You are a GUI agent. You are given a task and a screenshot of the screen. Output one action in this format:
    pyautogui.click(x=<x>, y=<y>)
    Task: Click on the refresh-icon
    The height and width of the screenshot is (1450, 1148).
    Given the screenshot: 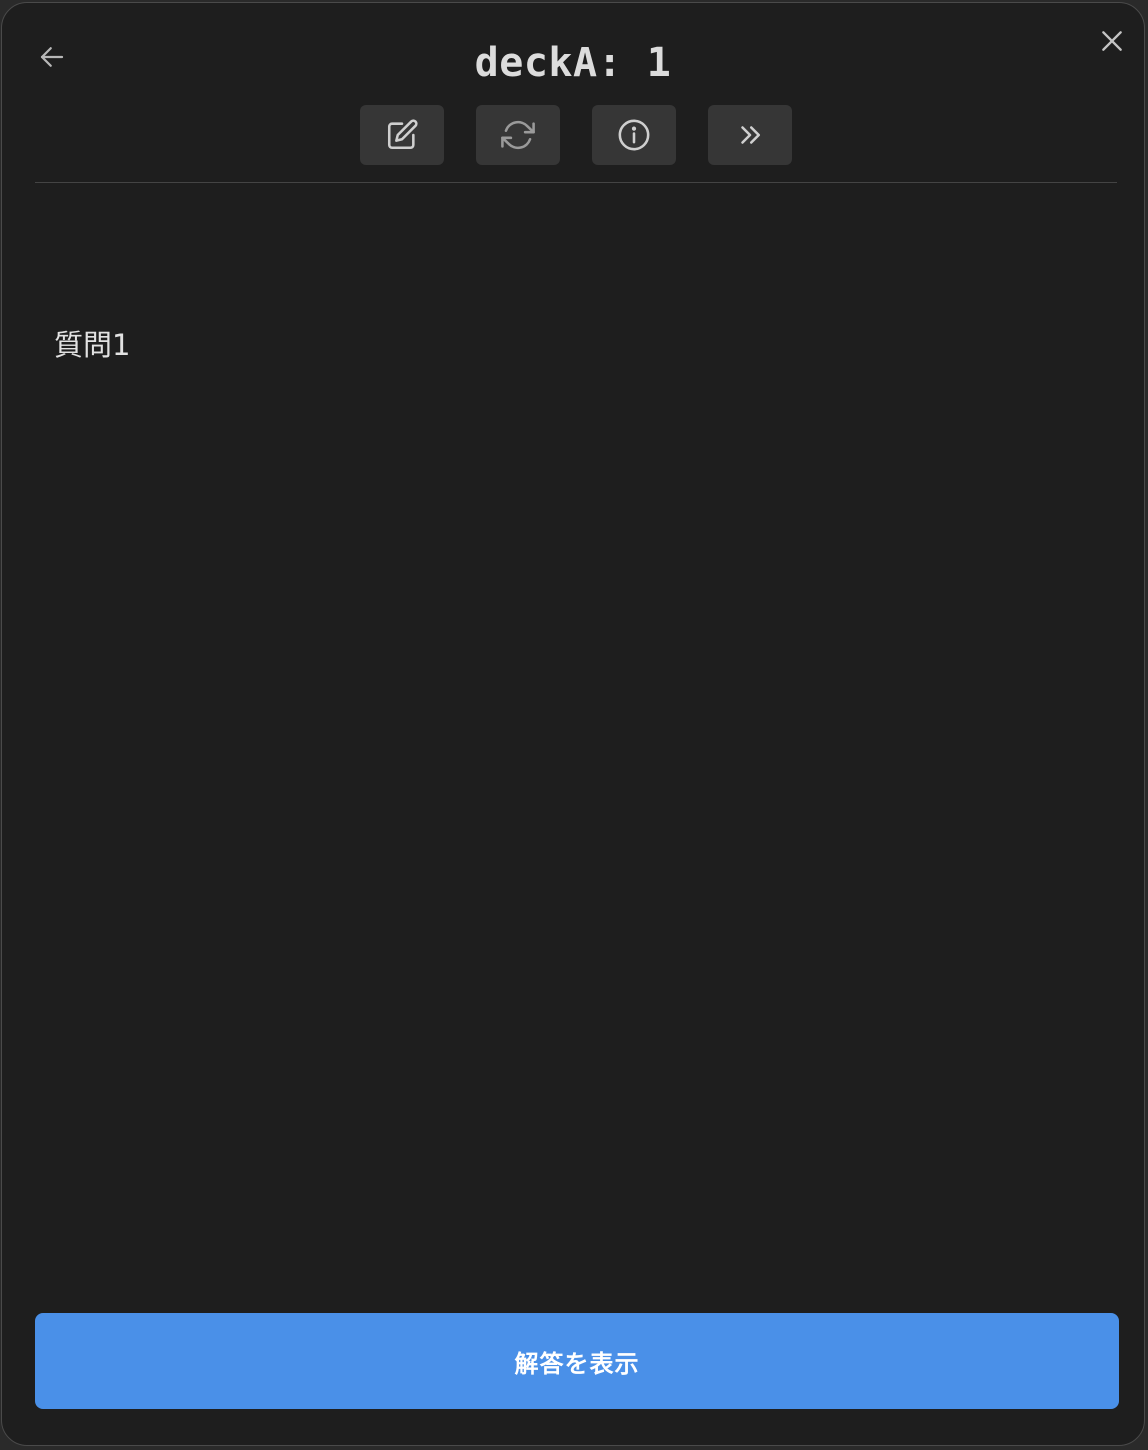 What is the action you would take?
    pyautogui.click(x=518, y=135)
    